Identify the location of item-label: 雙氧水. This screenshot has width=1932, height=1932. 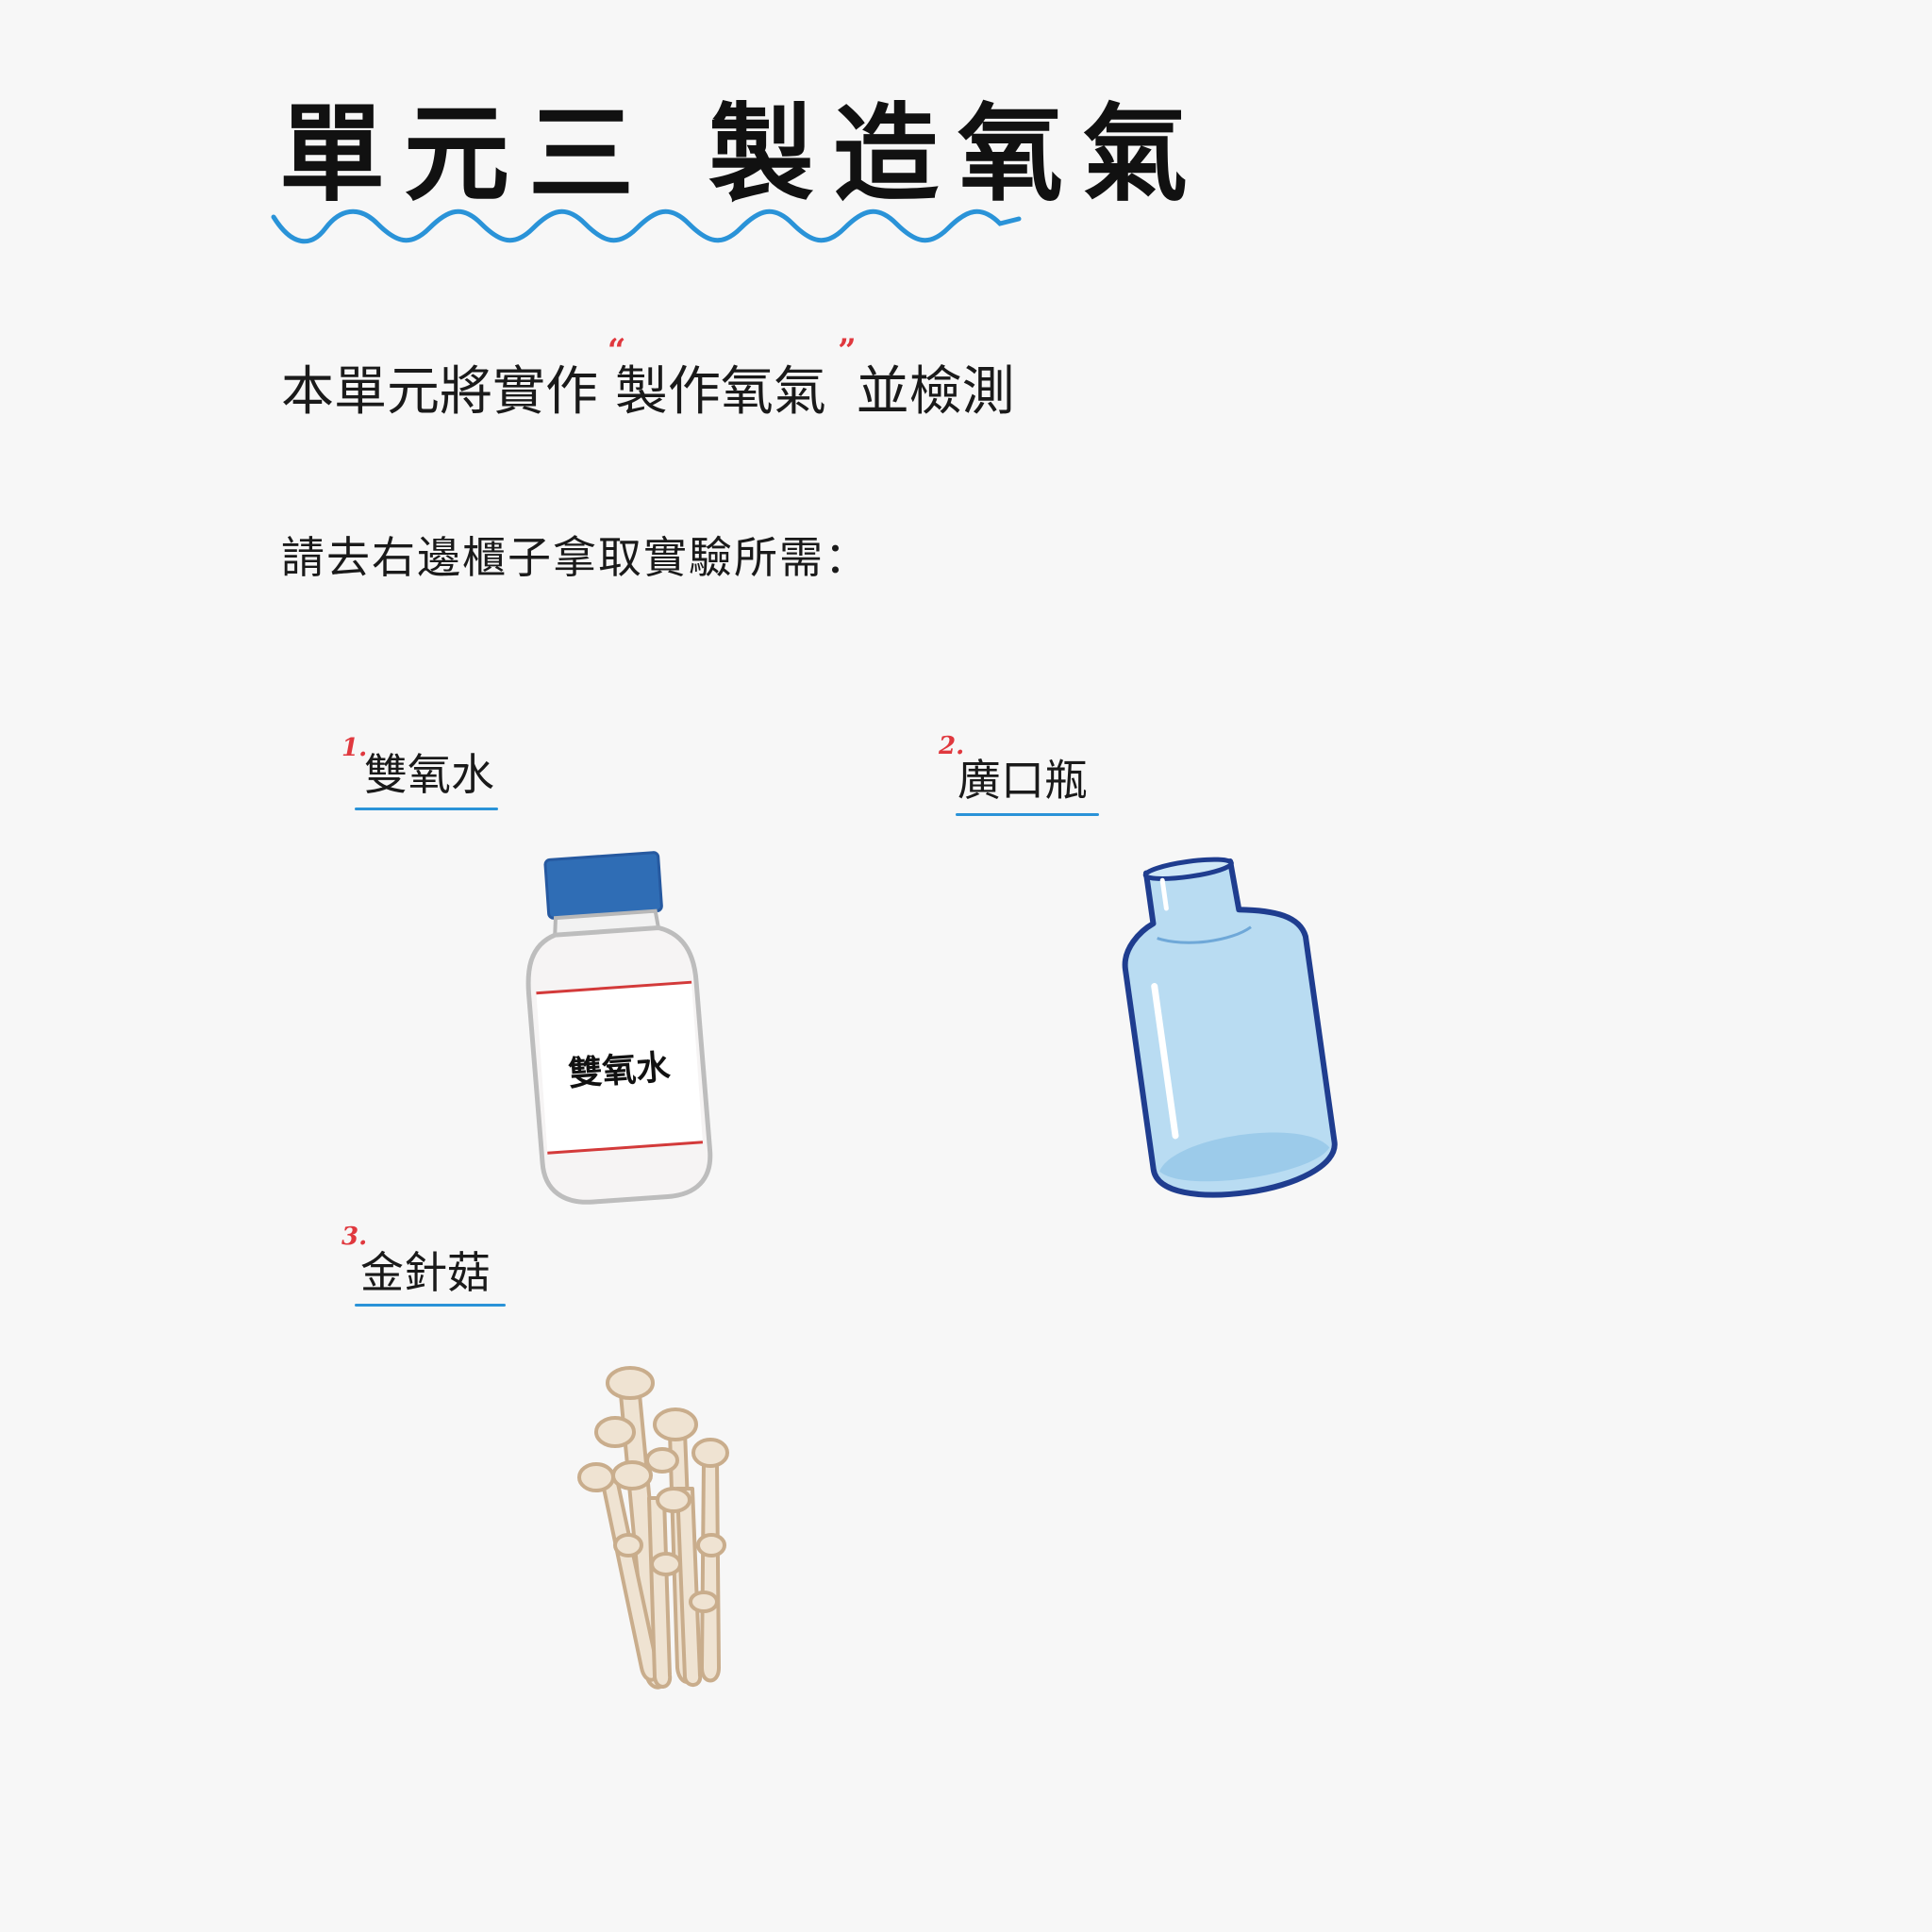
(429, 774).